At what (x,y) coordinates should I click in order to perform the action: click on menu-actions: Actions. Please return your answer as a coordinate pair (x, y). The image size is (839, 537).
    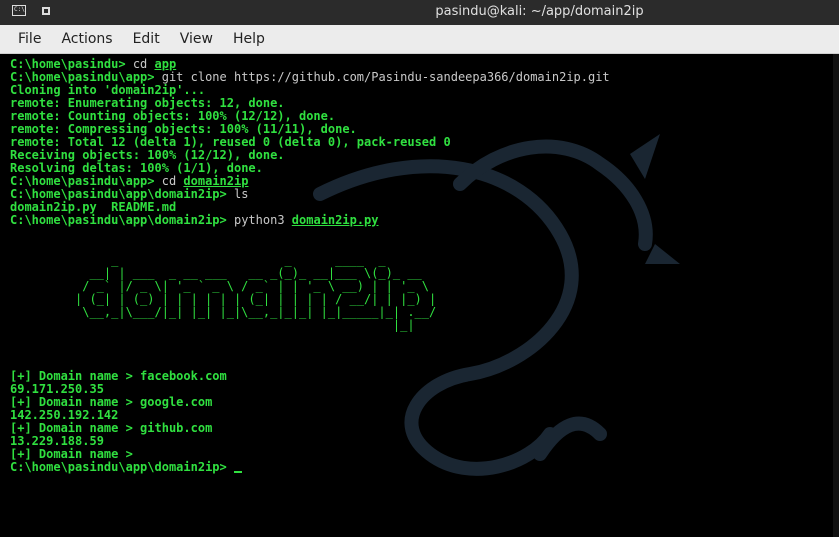
    Looking at the image, I should click on (86, 39).